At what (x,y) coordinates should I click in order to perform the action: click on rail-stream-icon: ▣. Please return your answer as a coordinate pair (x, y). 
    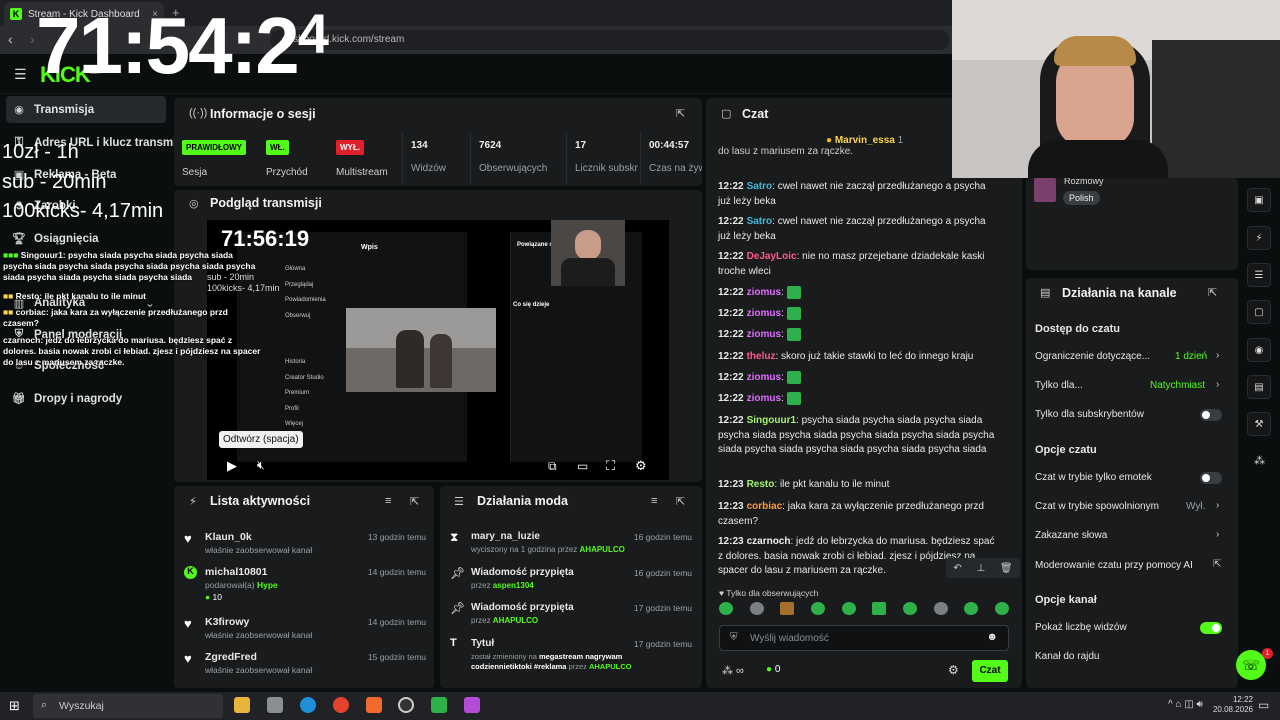
    Looking at the image, I should click on (1259, 200).